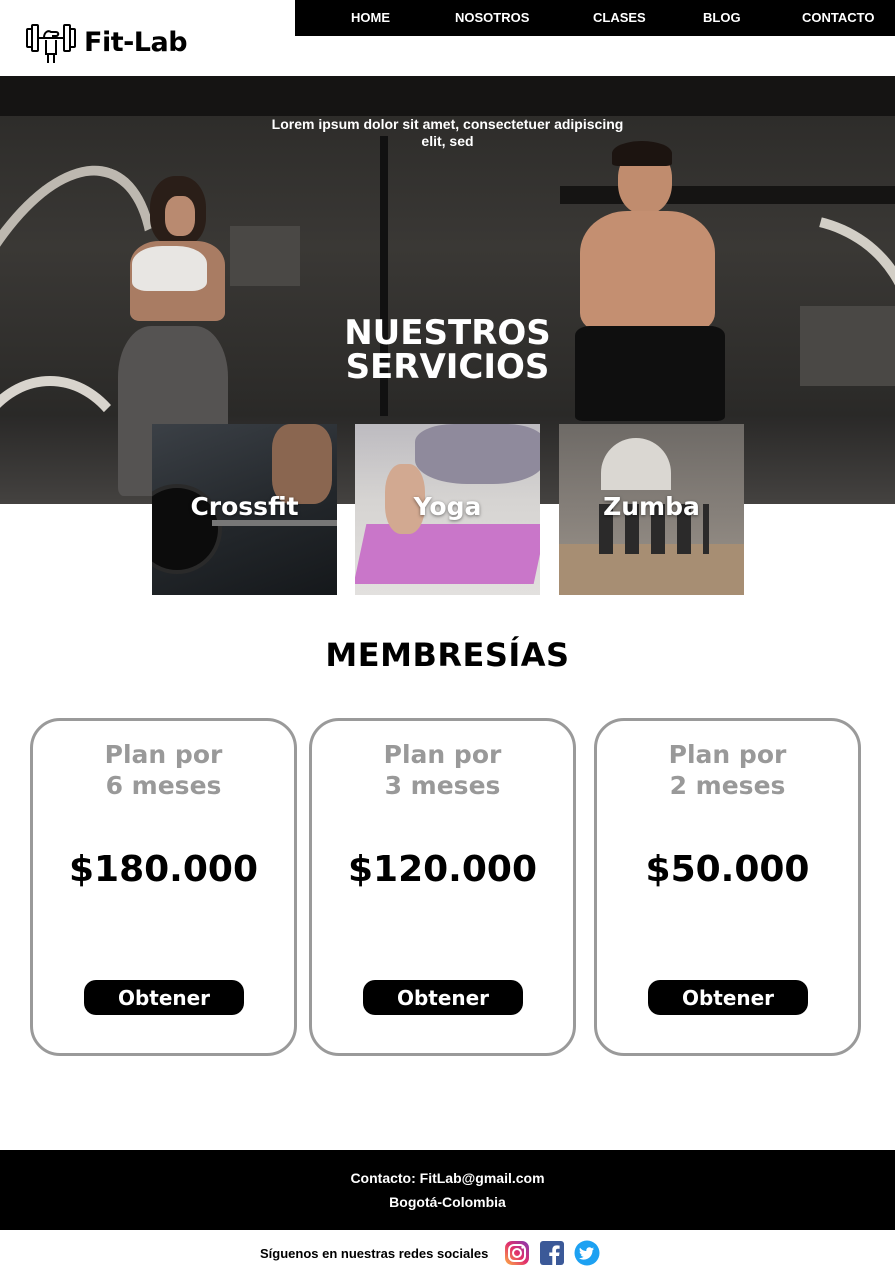 The height and width of the screenshot is (1280, 895). What do you see at coordinates (163, 770) in the screenshot?
I see `plan-name: Plan por 6 meses` at bounding box center [163, 770].